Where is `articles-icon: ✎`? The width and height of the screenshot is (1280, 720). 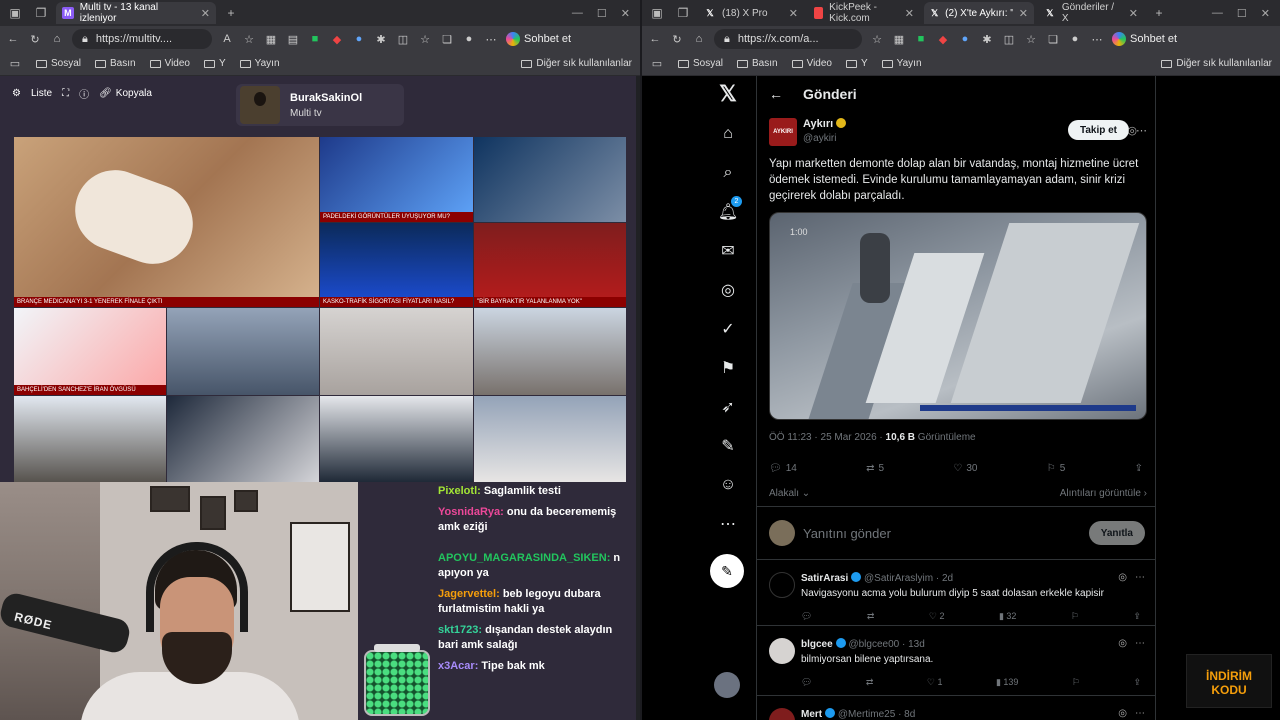 articles-icon: ✎ is located at coordinates (728, 446).